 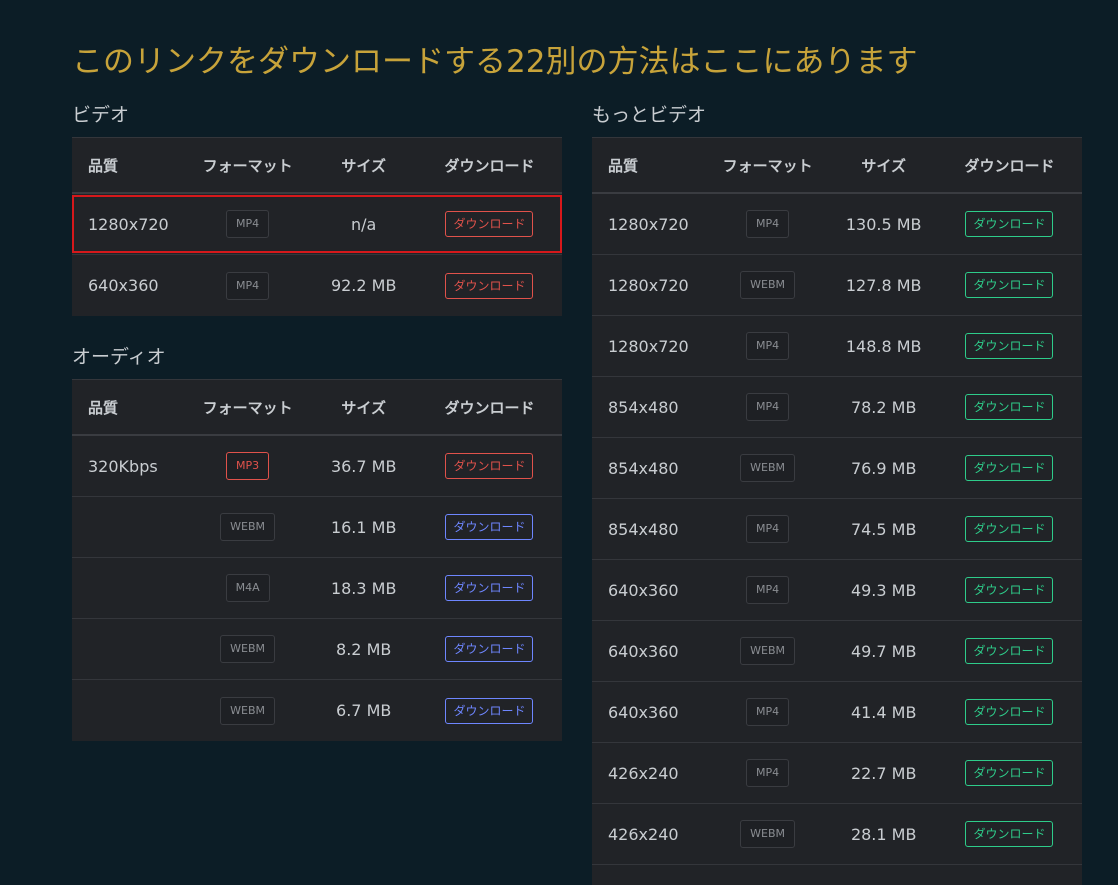 I want to click on table-row: 854x480 WEBM 76.9 MB ダウンロード, so click(x=837, y=468).